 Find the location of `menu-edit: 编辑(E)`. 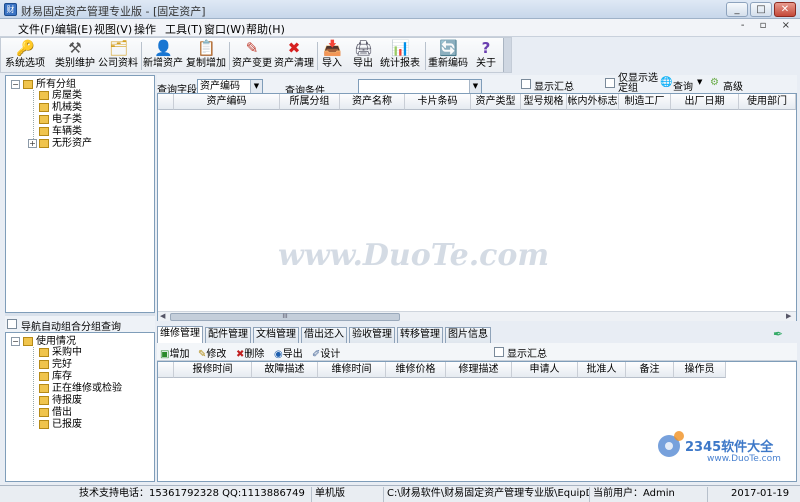

menu-edit: 编辑(E) is located at coordinates (74, 29).